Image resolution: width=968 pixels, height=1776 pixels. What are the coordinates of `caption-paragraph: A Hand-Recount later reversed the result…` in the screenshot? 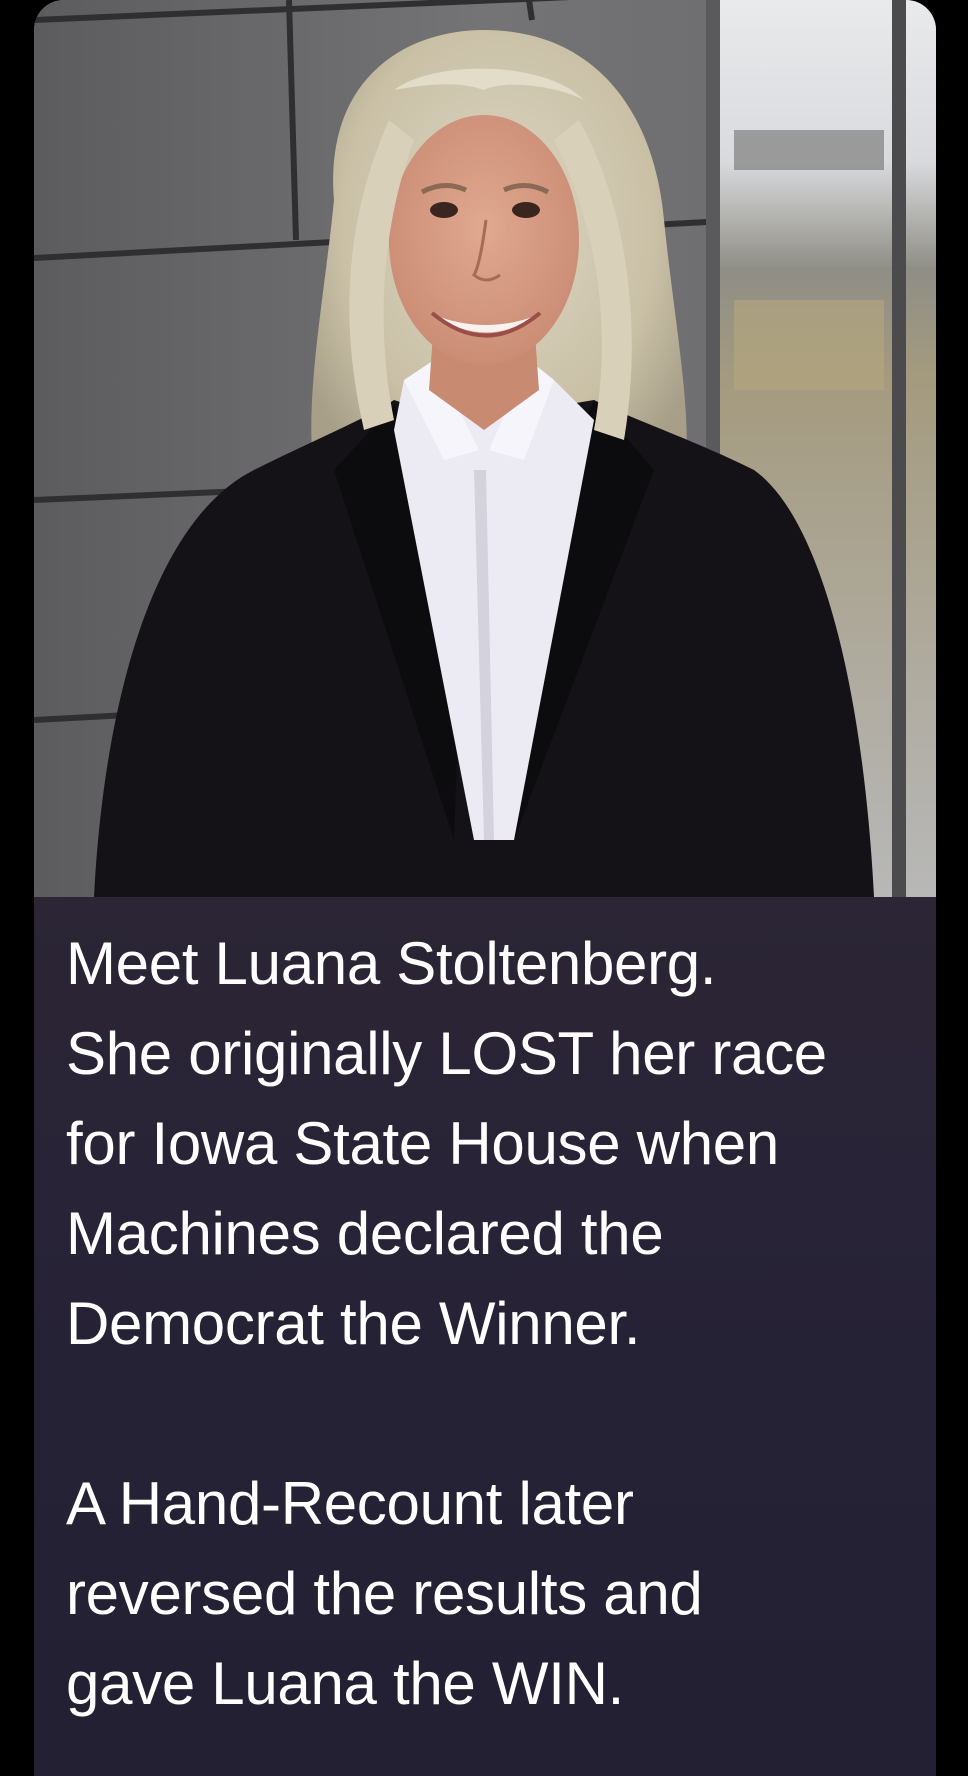 It's located at (496, 1594).